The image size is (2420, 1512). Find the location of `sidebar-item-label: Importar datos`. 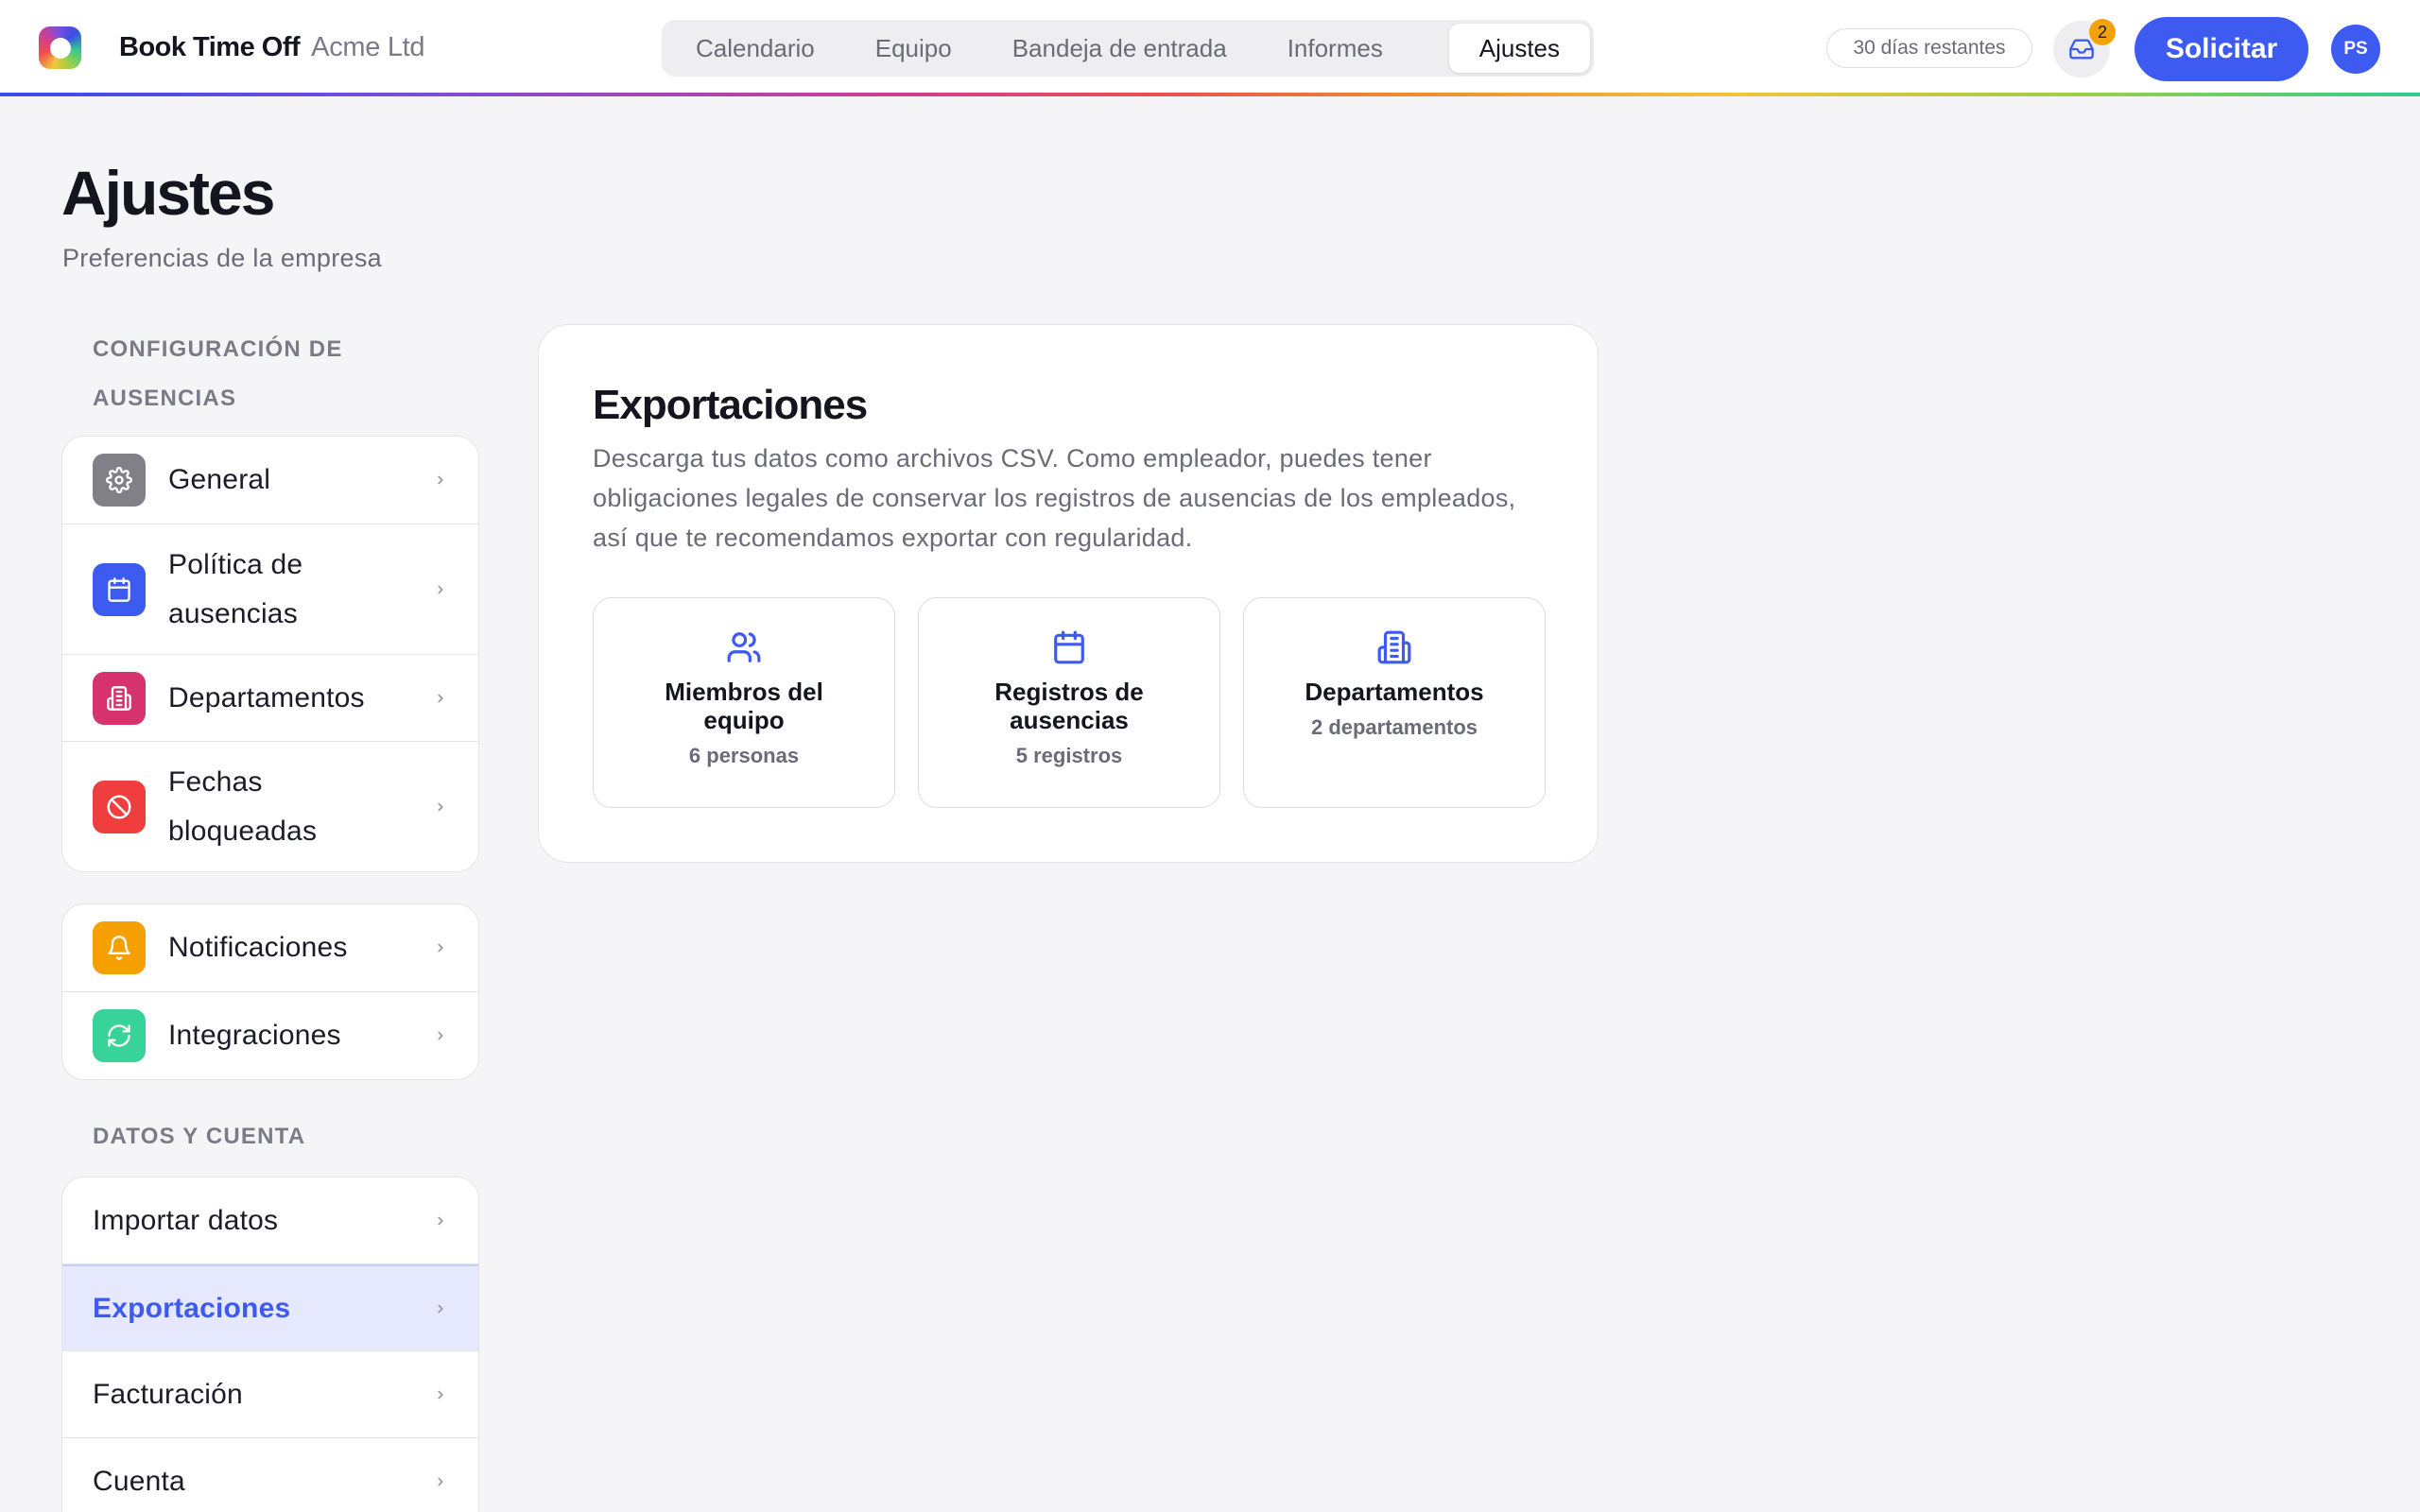

sidebar-item-label: Importar datos is located at coordinates (186, 1220).